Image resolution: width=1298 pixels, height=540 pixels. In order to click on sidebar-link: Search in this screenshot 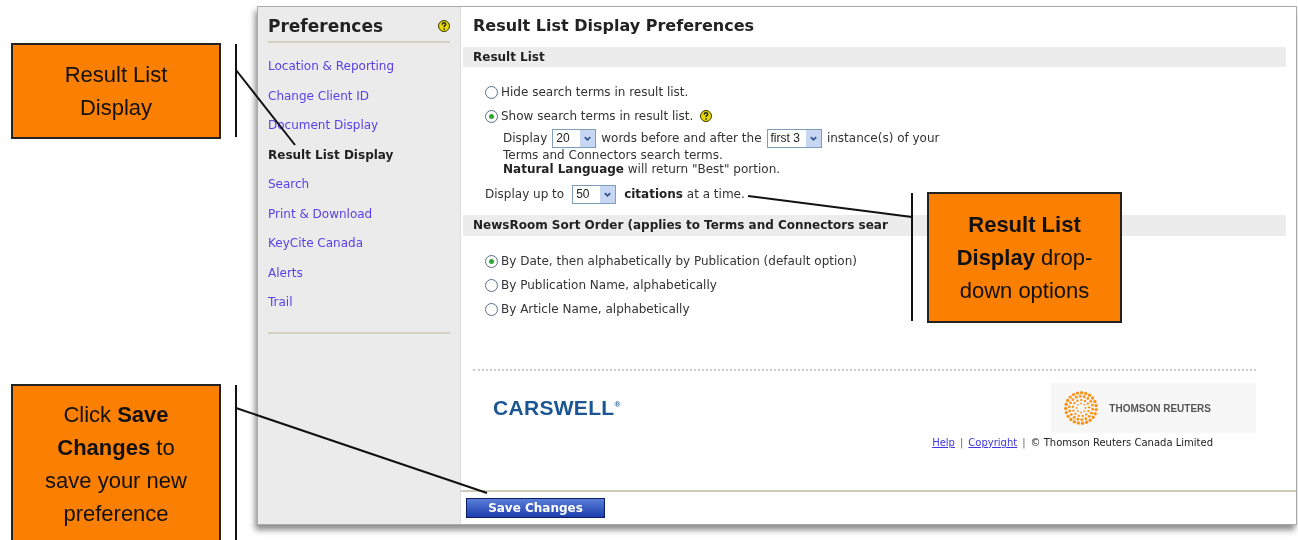, I will do `click(289, 185)`.